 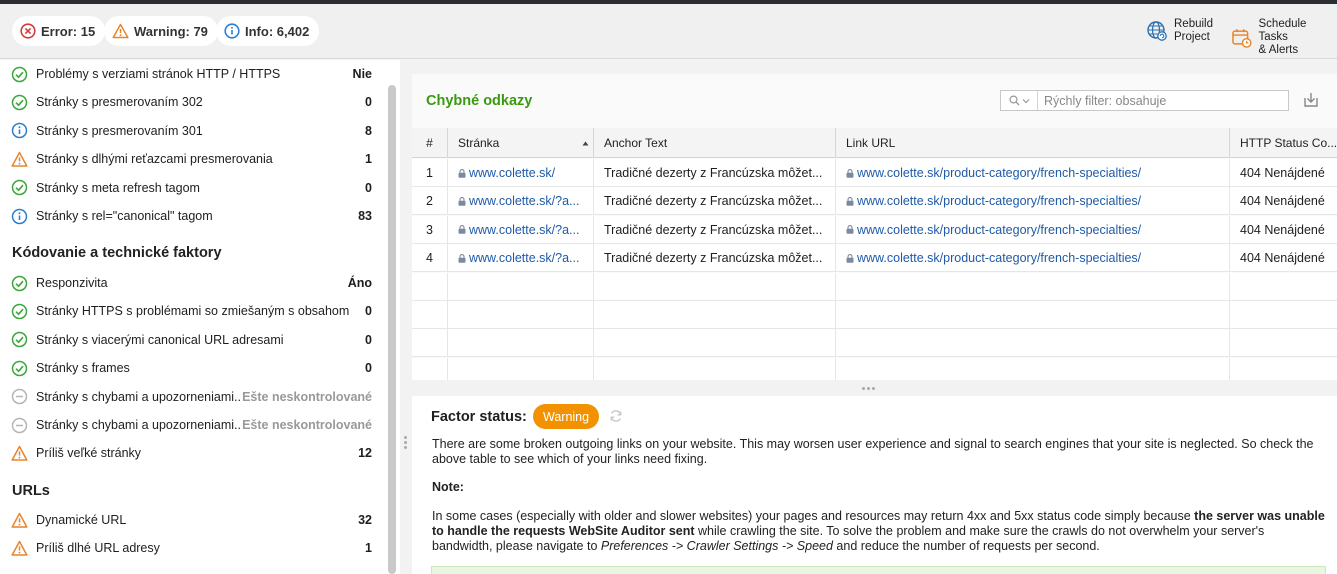 What do you see at coordinates (191, 216) in the screenshot?
I see `sidebar-factor-item: Stránky s rel="canonical" tagom 83` at bounding box center [191, 216].